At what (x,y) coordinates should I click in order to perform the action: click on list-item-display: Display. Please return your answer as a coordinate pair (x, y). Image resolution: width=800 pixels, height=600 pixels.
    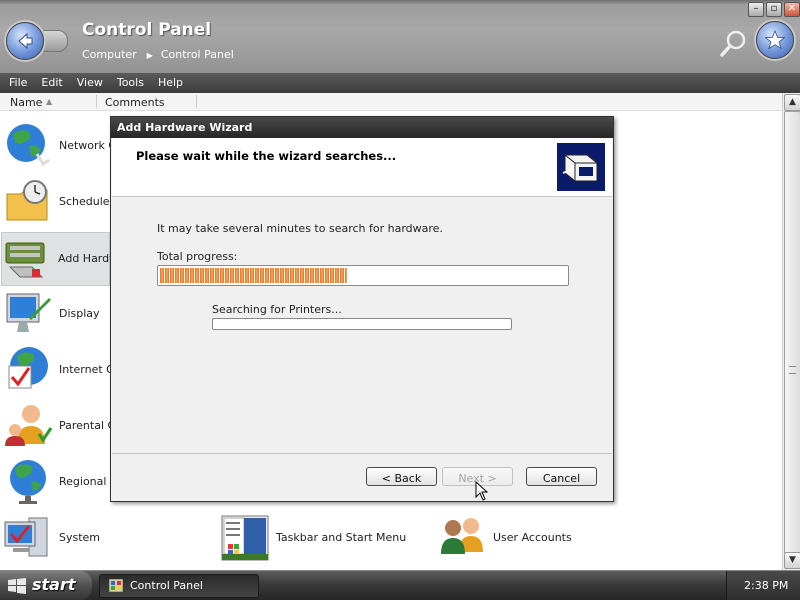
    Looking at the image, I should click on (53, 314).